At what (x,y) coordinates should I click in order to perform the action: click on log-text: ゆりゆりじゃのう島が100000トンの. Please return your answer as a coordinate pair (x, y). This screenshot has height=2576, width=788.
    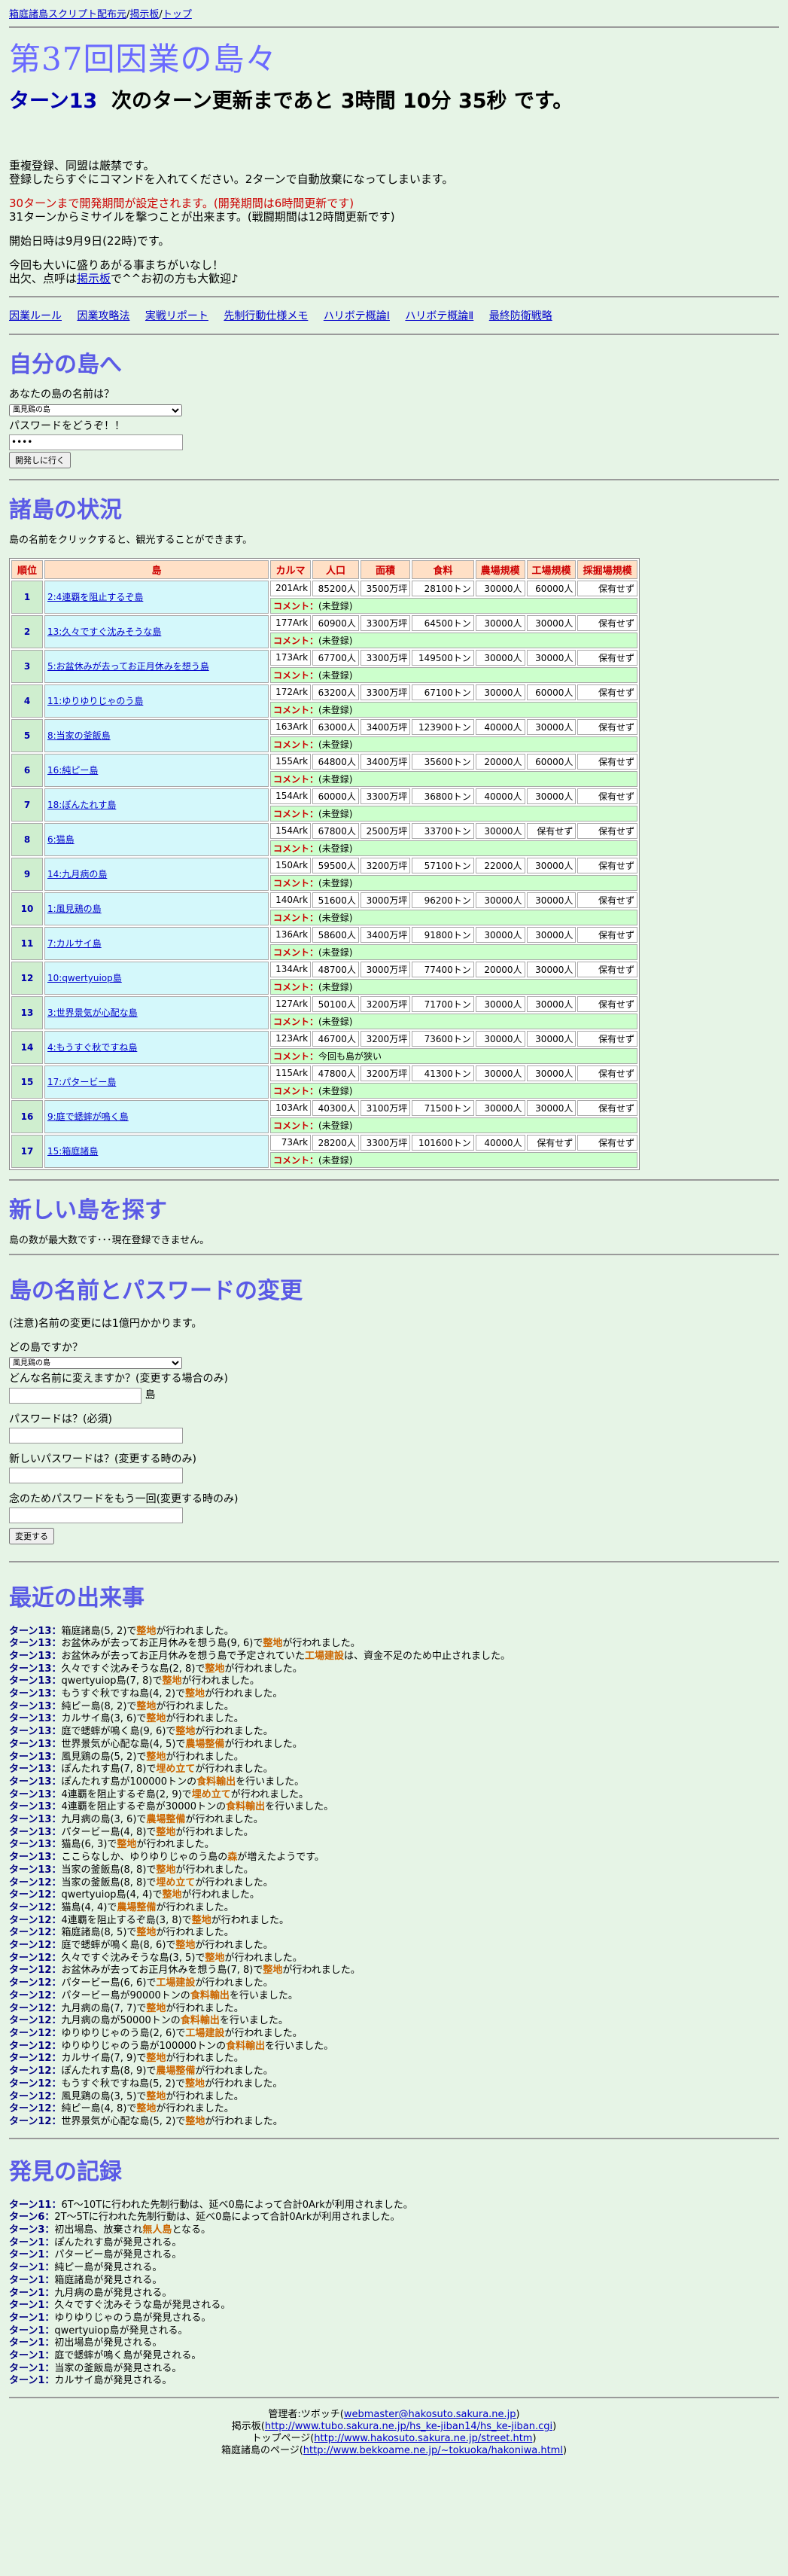
    Looking at the image, I should click on (144, 2046).